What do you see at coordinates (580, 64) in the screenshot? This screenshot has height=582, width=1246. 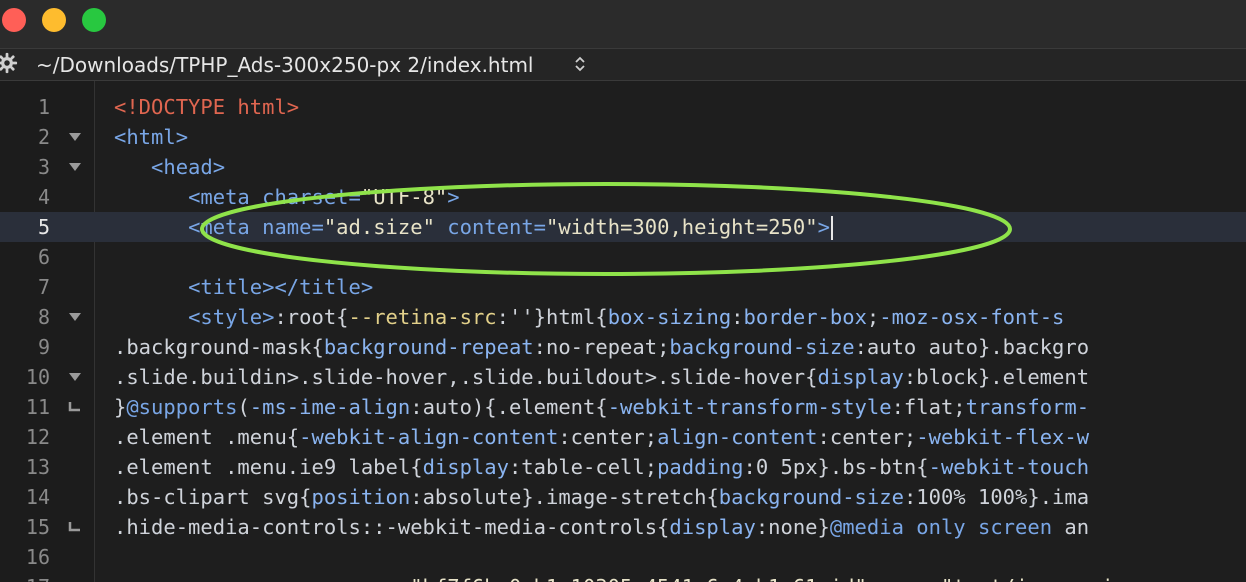 I see `chevron-updown-icon` at bounding box center [580, 64].